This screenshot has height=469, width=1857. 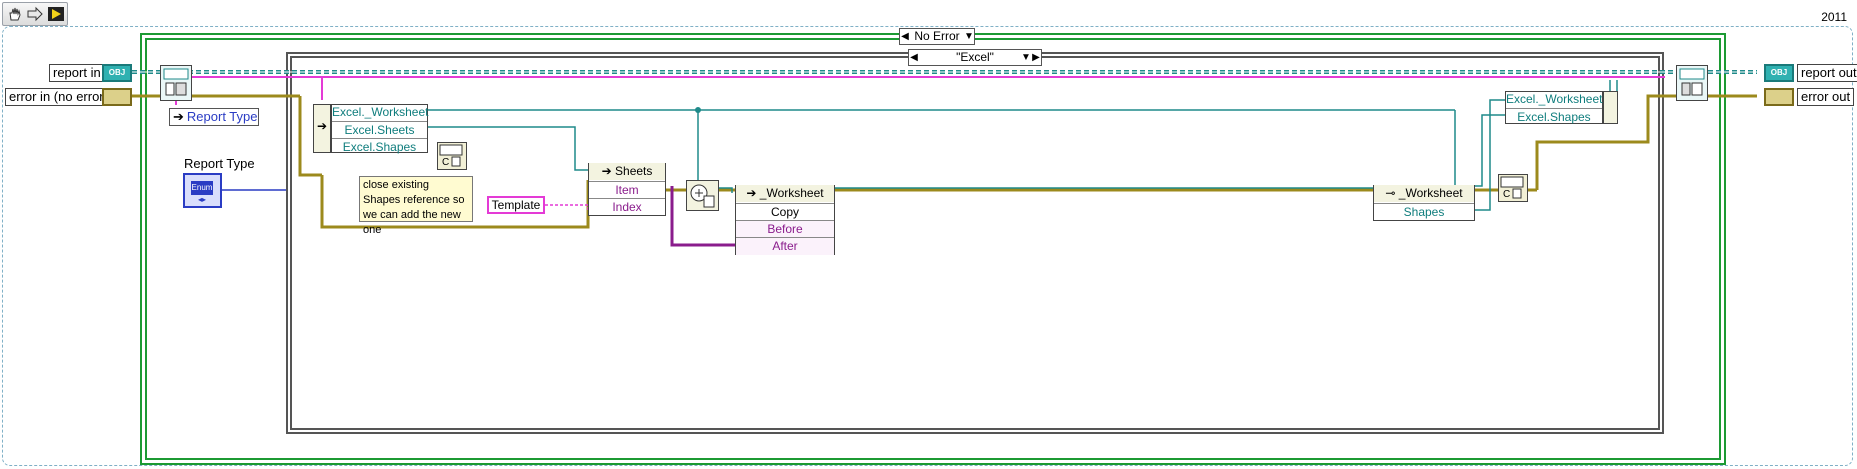 What do you see at coordinates (1430, 193) in the screenshot?
I see `worksheet-prop-title-text: _Worksheet` at bounding box center [1430, 193].